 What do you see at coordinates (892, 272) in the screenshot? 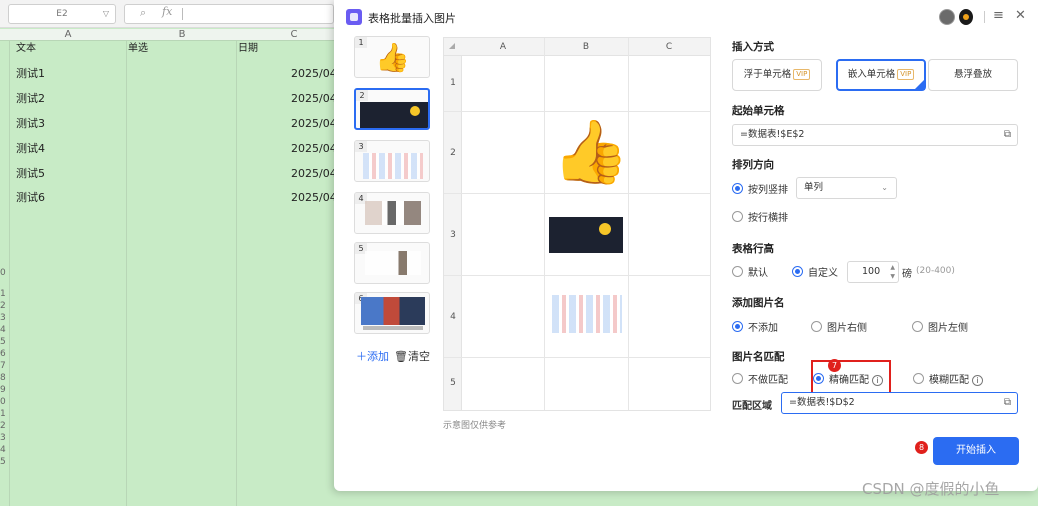
I see `stepper-arrows-icon: ▲ ▼` at bounding box center [892, 272].